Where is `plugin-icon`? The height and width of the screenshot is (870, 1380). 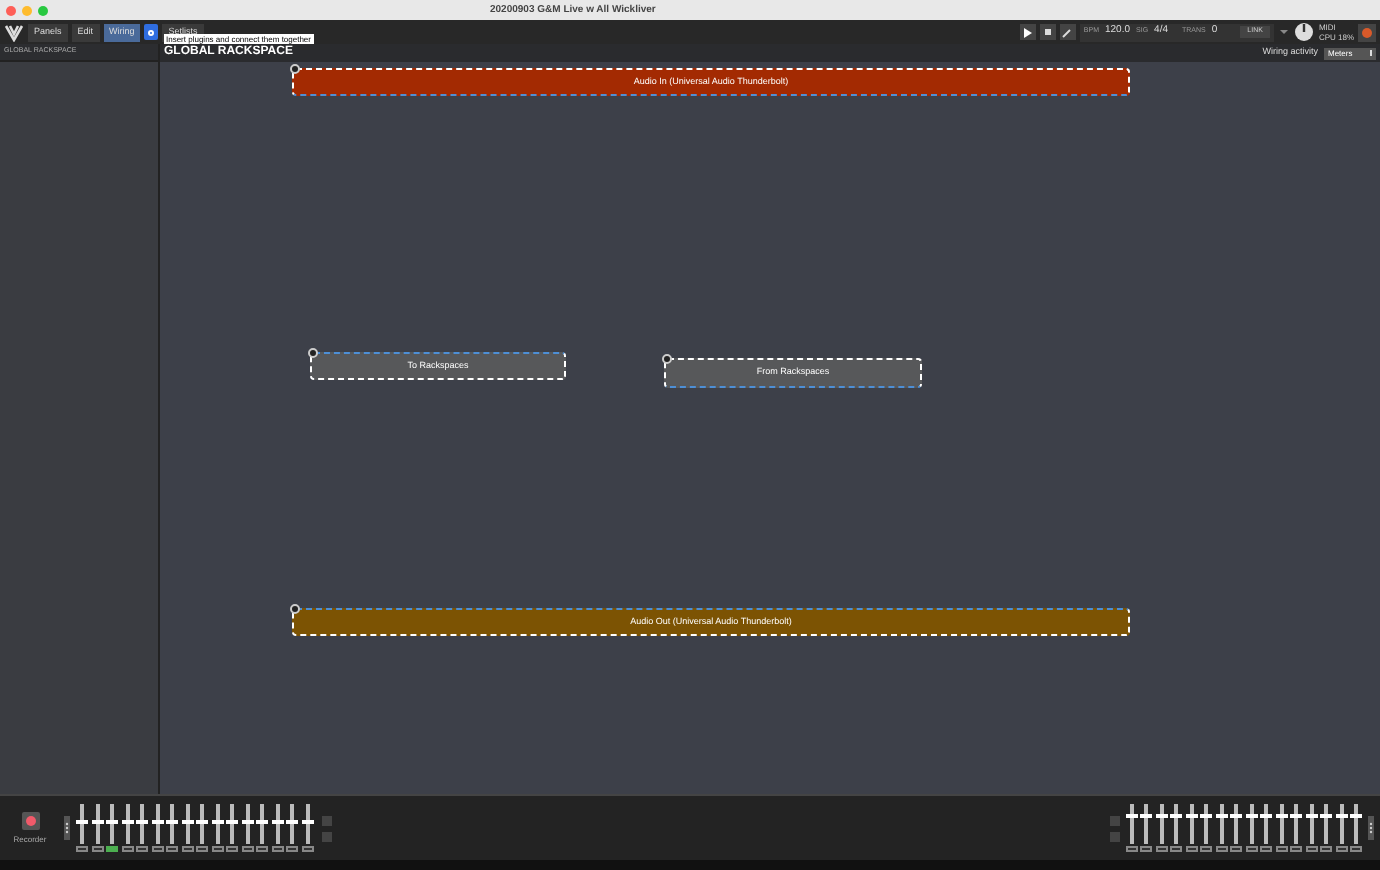 plugin-icon is located at coordinates (151, 32).